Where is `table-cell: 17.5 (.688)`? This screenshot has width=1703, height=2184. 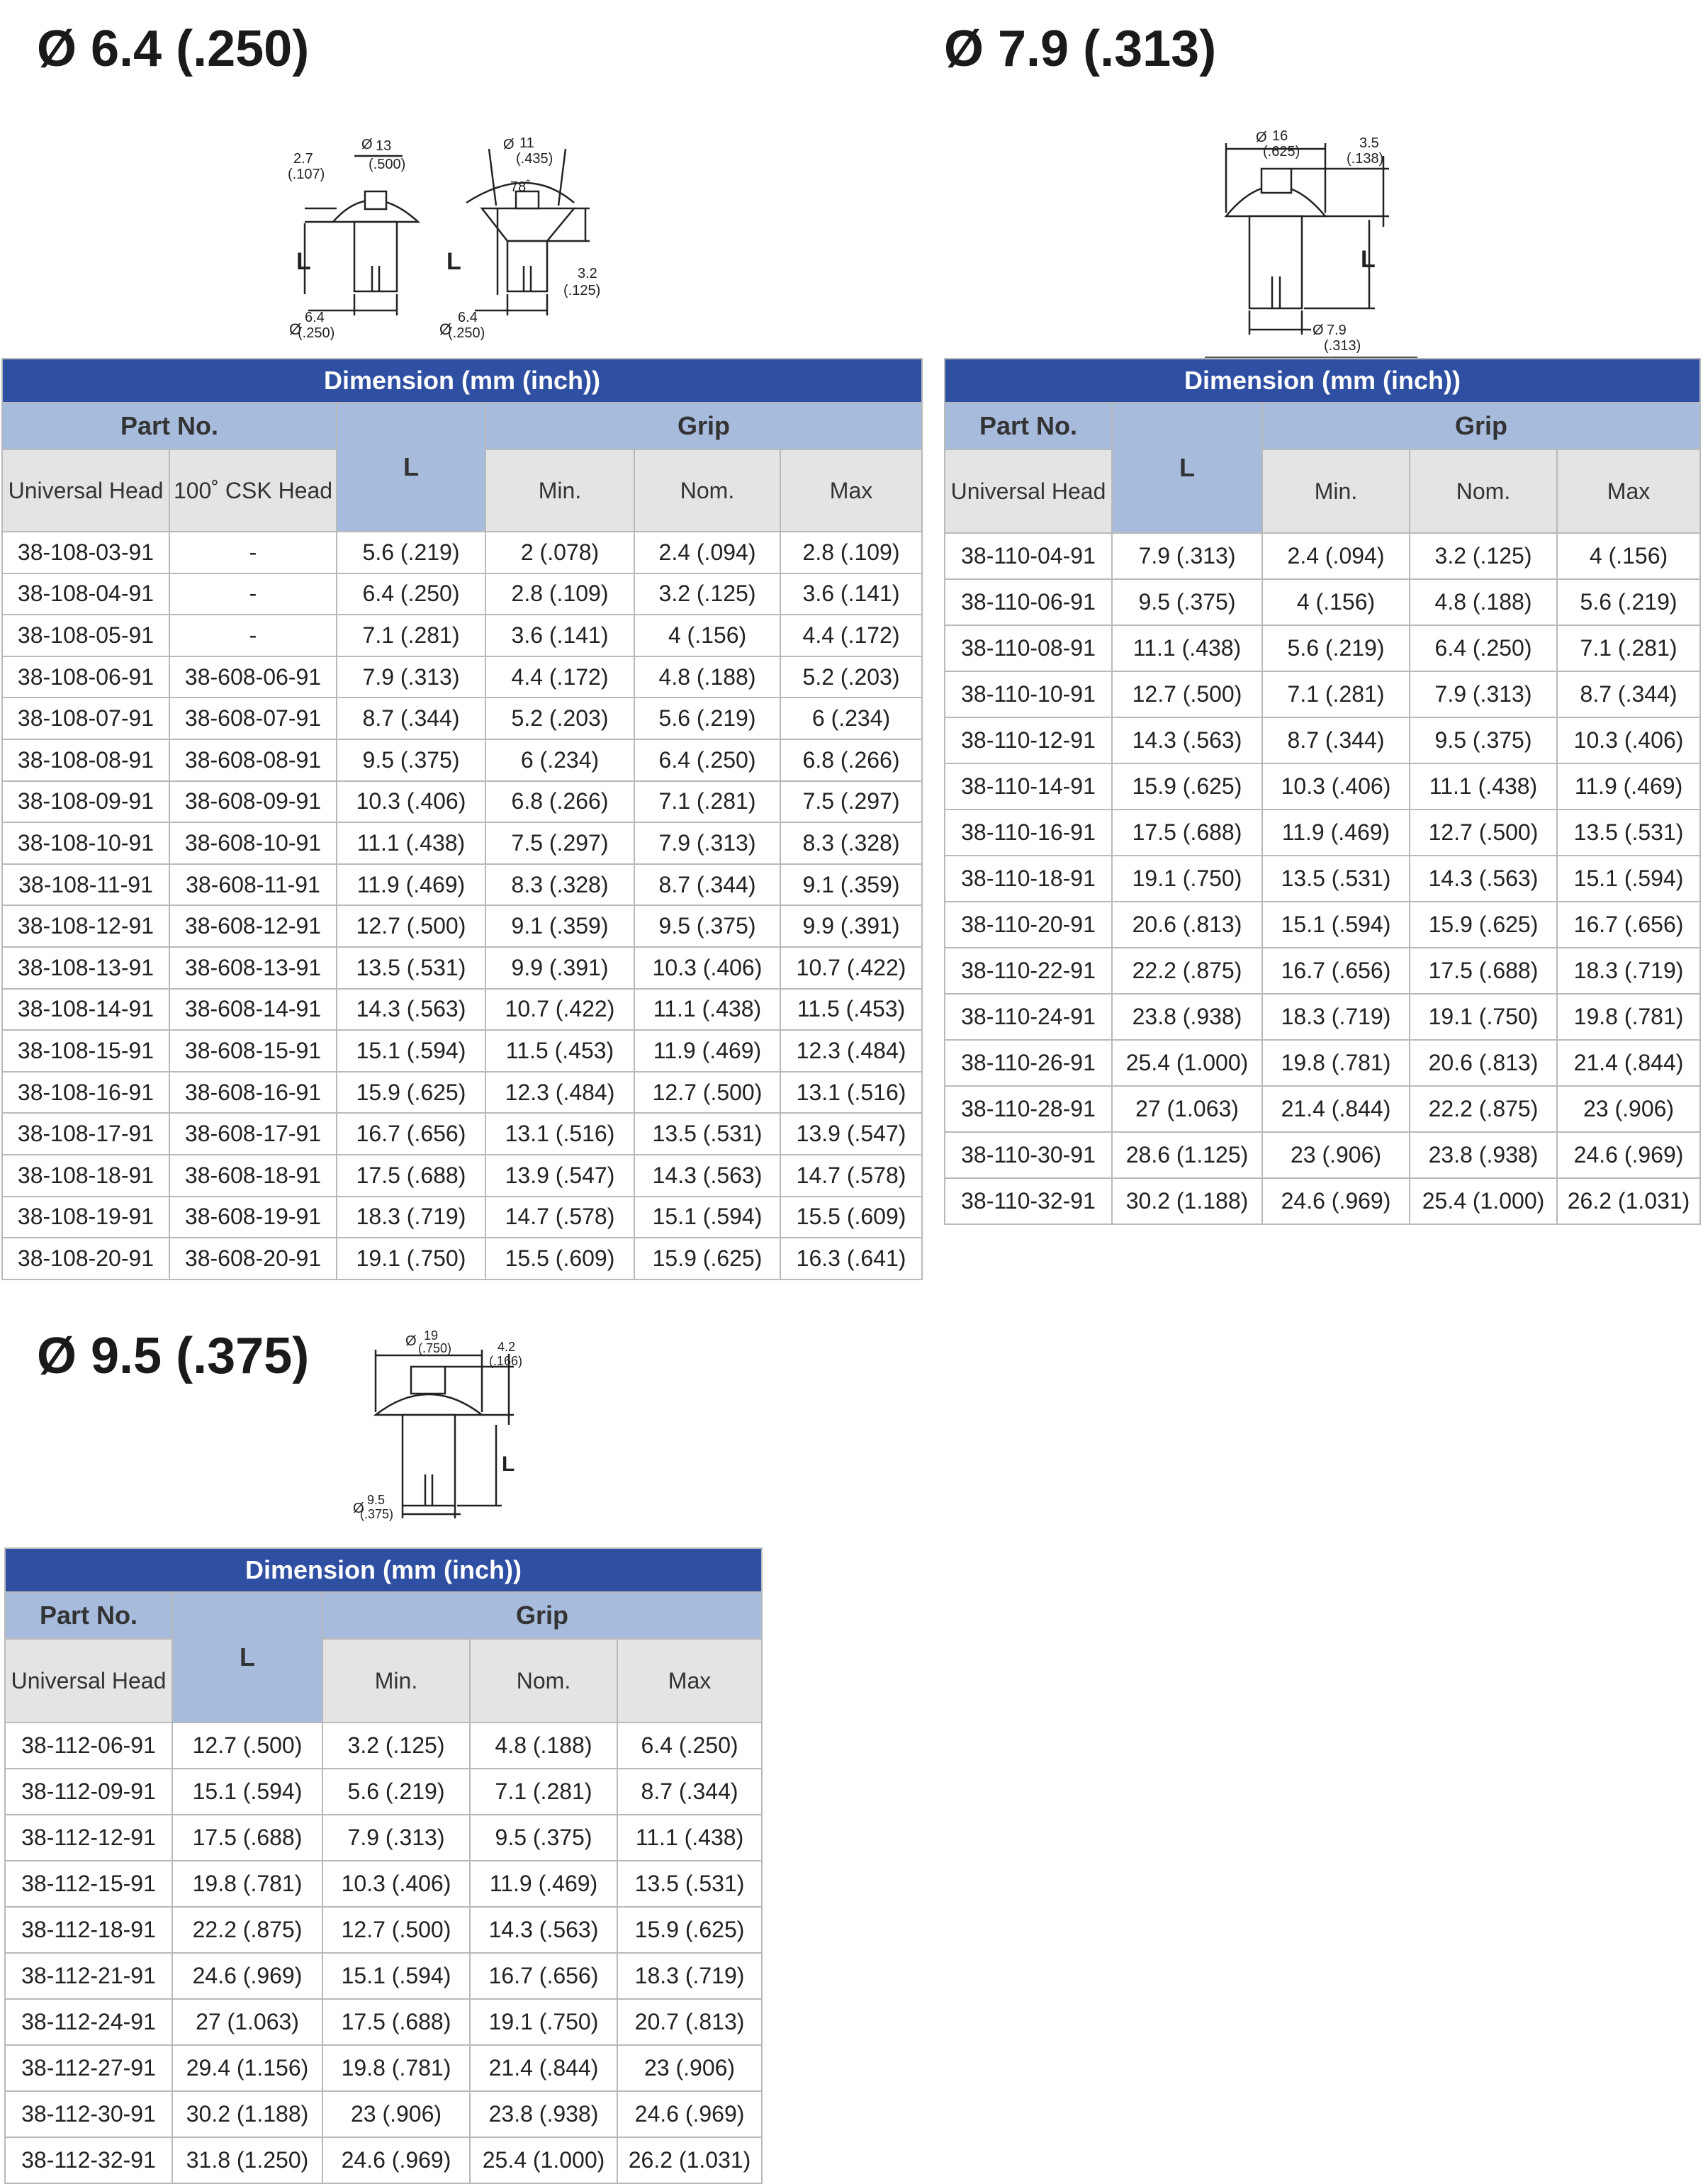
table-cell: 17.5 (.688) is located at coordinates (1483, 971).